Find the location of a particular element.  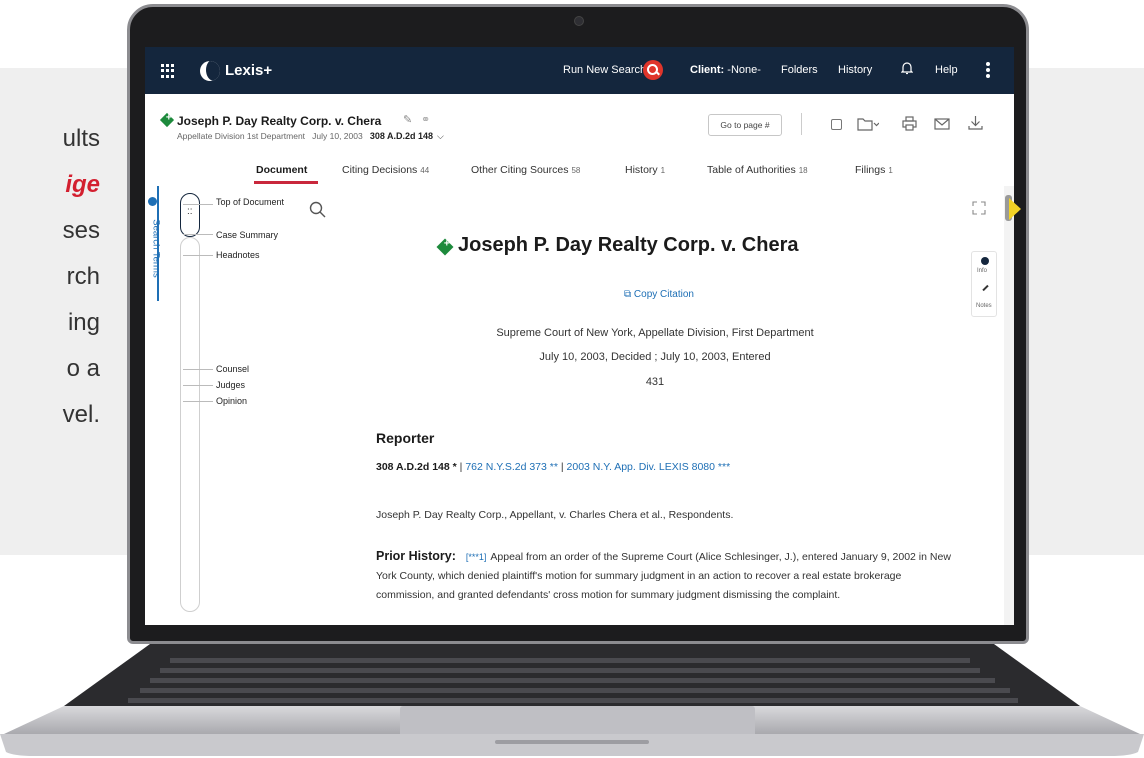

outline-item-top-of-document: Top of Document is located at coordinates (250, 202).